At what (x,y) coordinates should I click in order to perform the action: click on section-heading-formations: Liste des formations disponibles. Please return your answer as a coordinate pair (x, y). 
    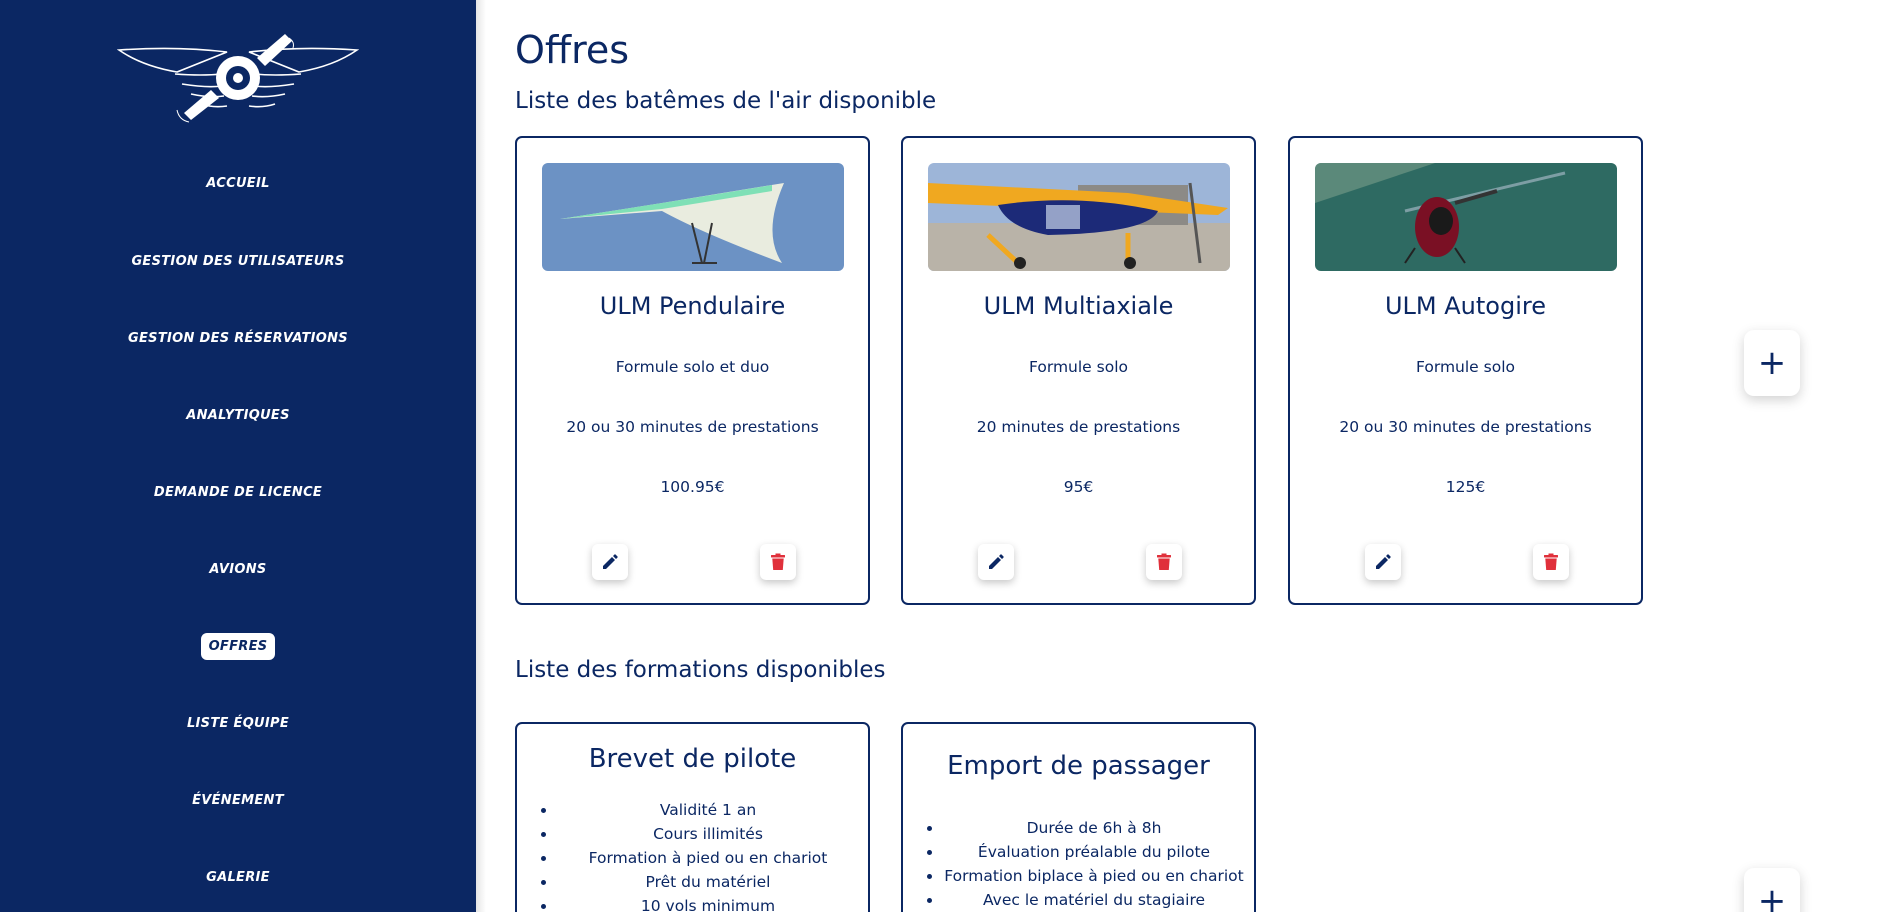
    Looking at the image, I should click on (700, 670).